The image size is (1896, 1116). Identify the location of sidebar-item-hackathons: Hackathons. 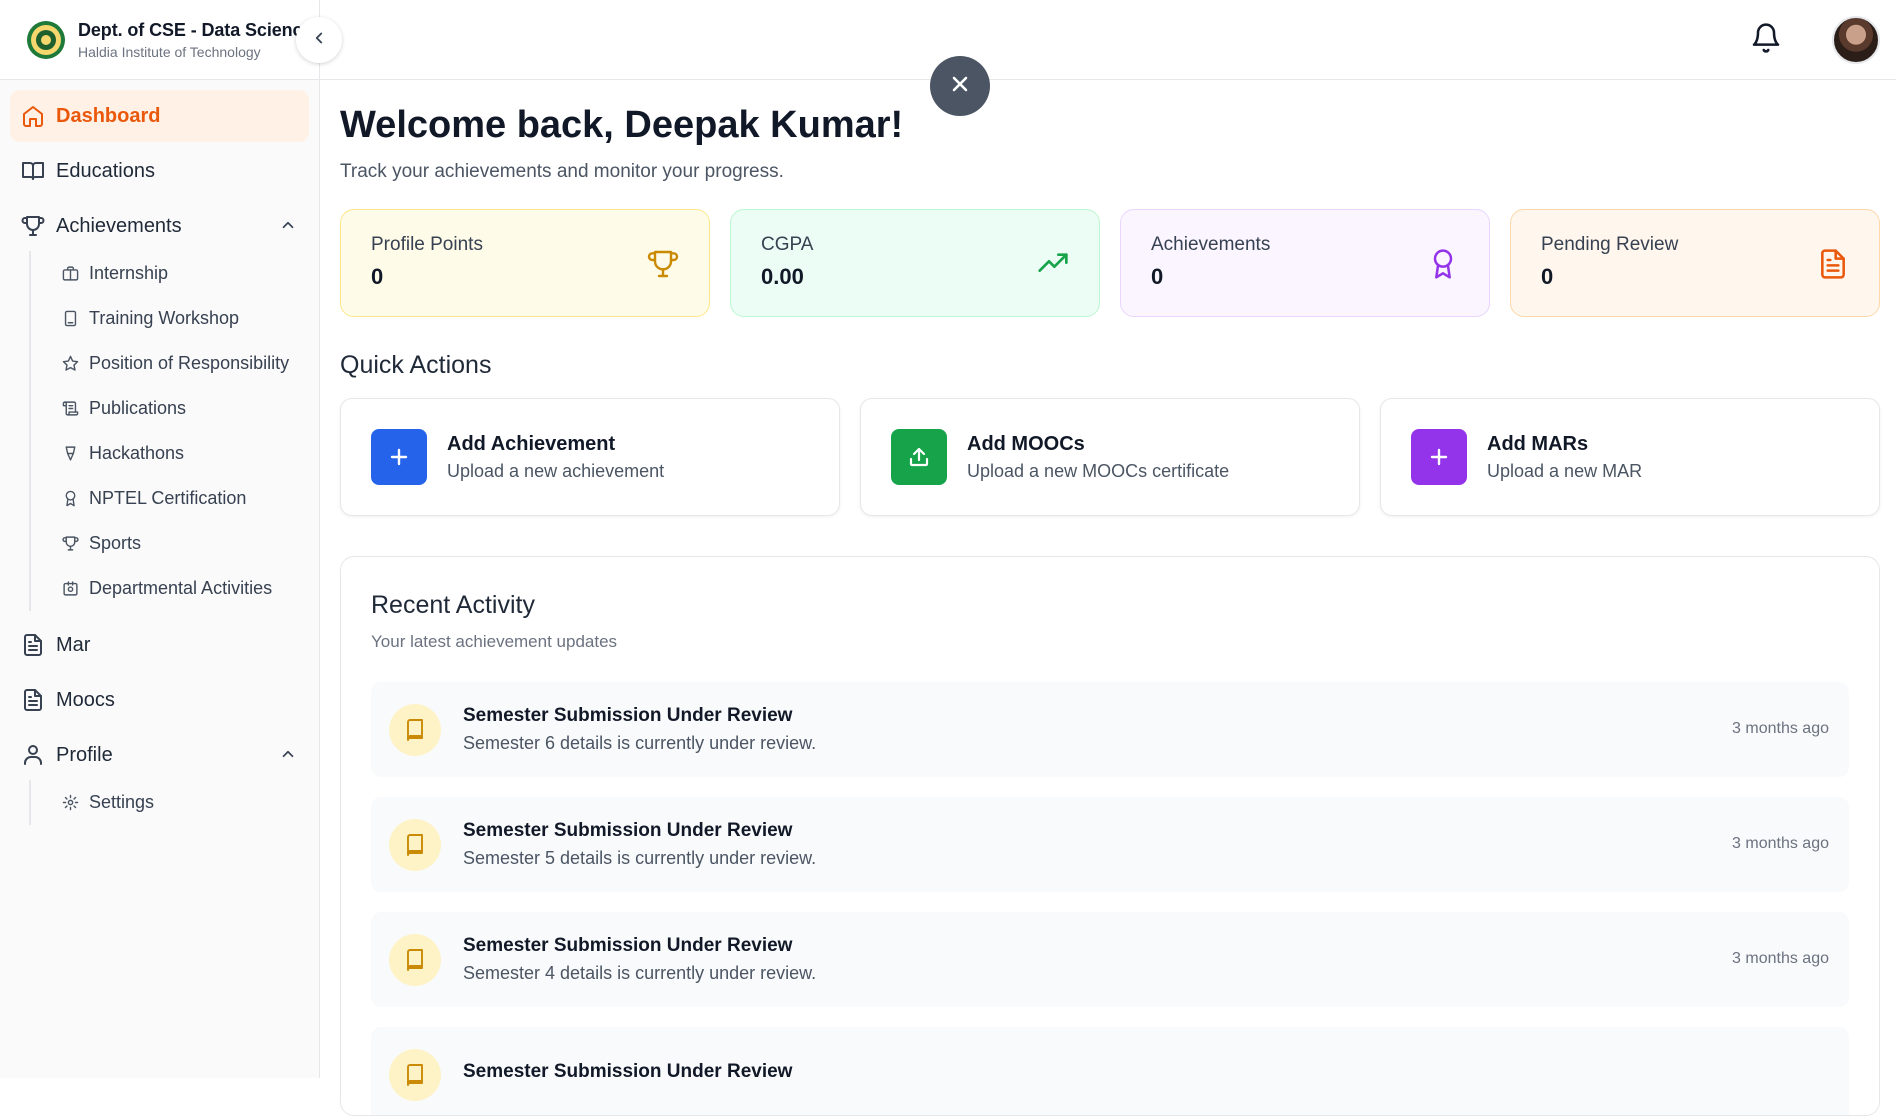
(185, 453).